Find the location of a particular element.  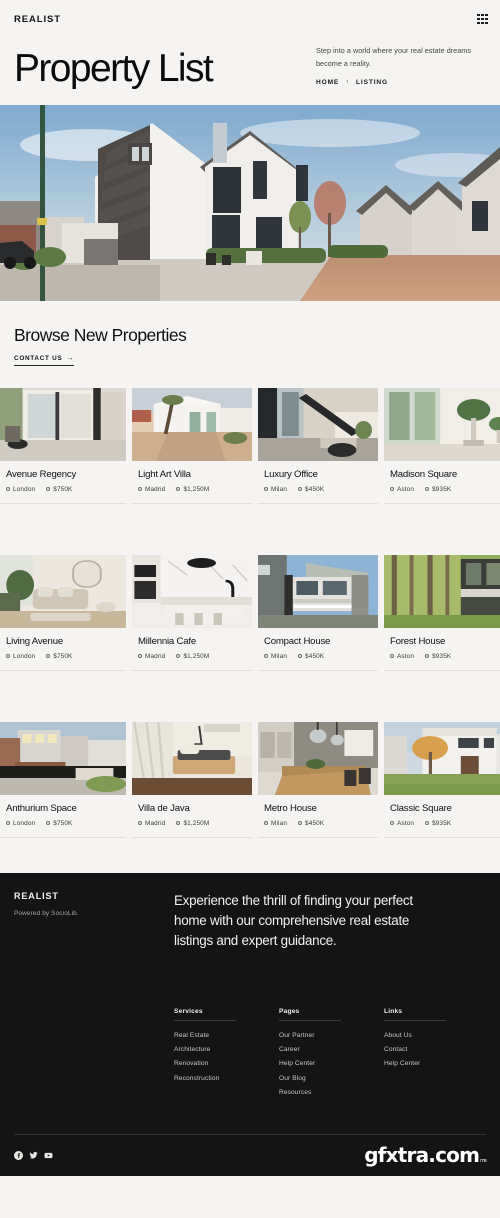

youtube-icon is located at coordinates (48, 1155).